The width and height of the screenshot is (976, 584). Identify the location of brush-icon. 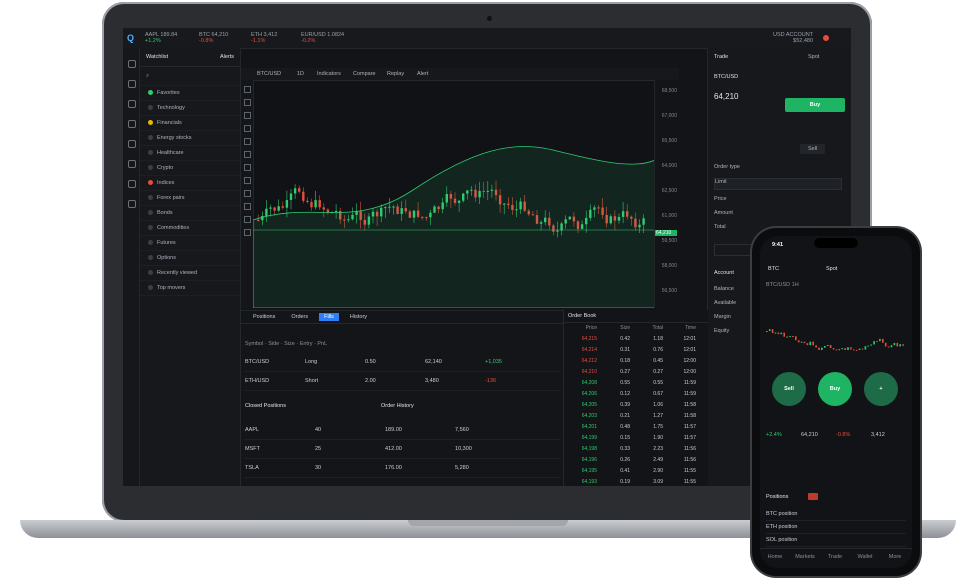
(247, 128).